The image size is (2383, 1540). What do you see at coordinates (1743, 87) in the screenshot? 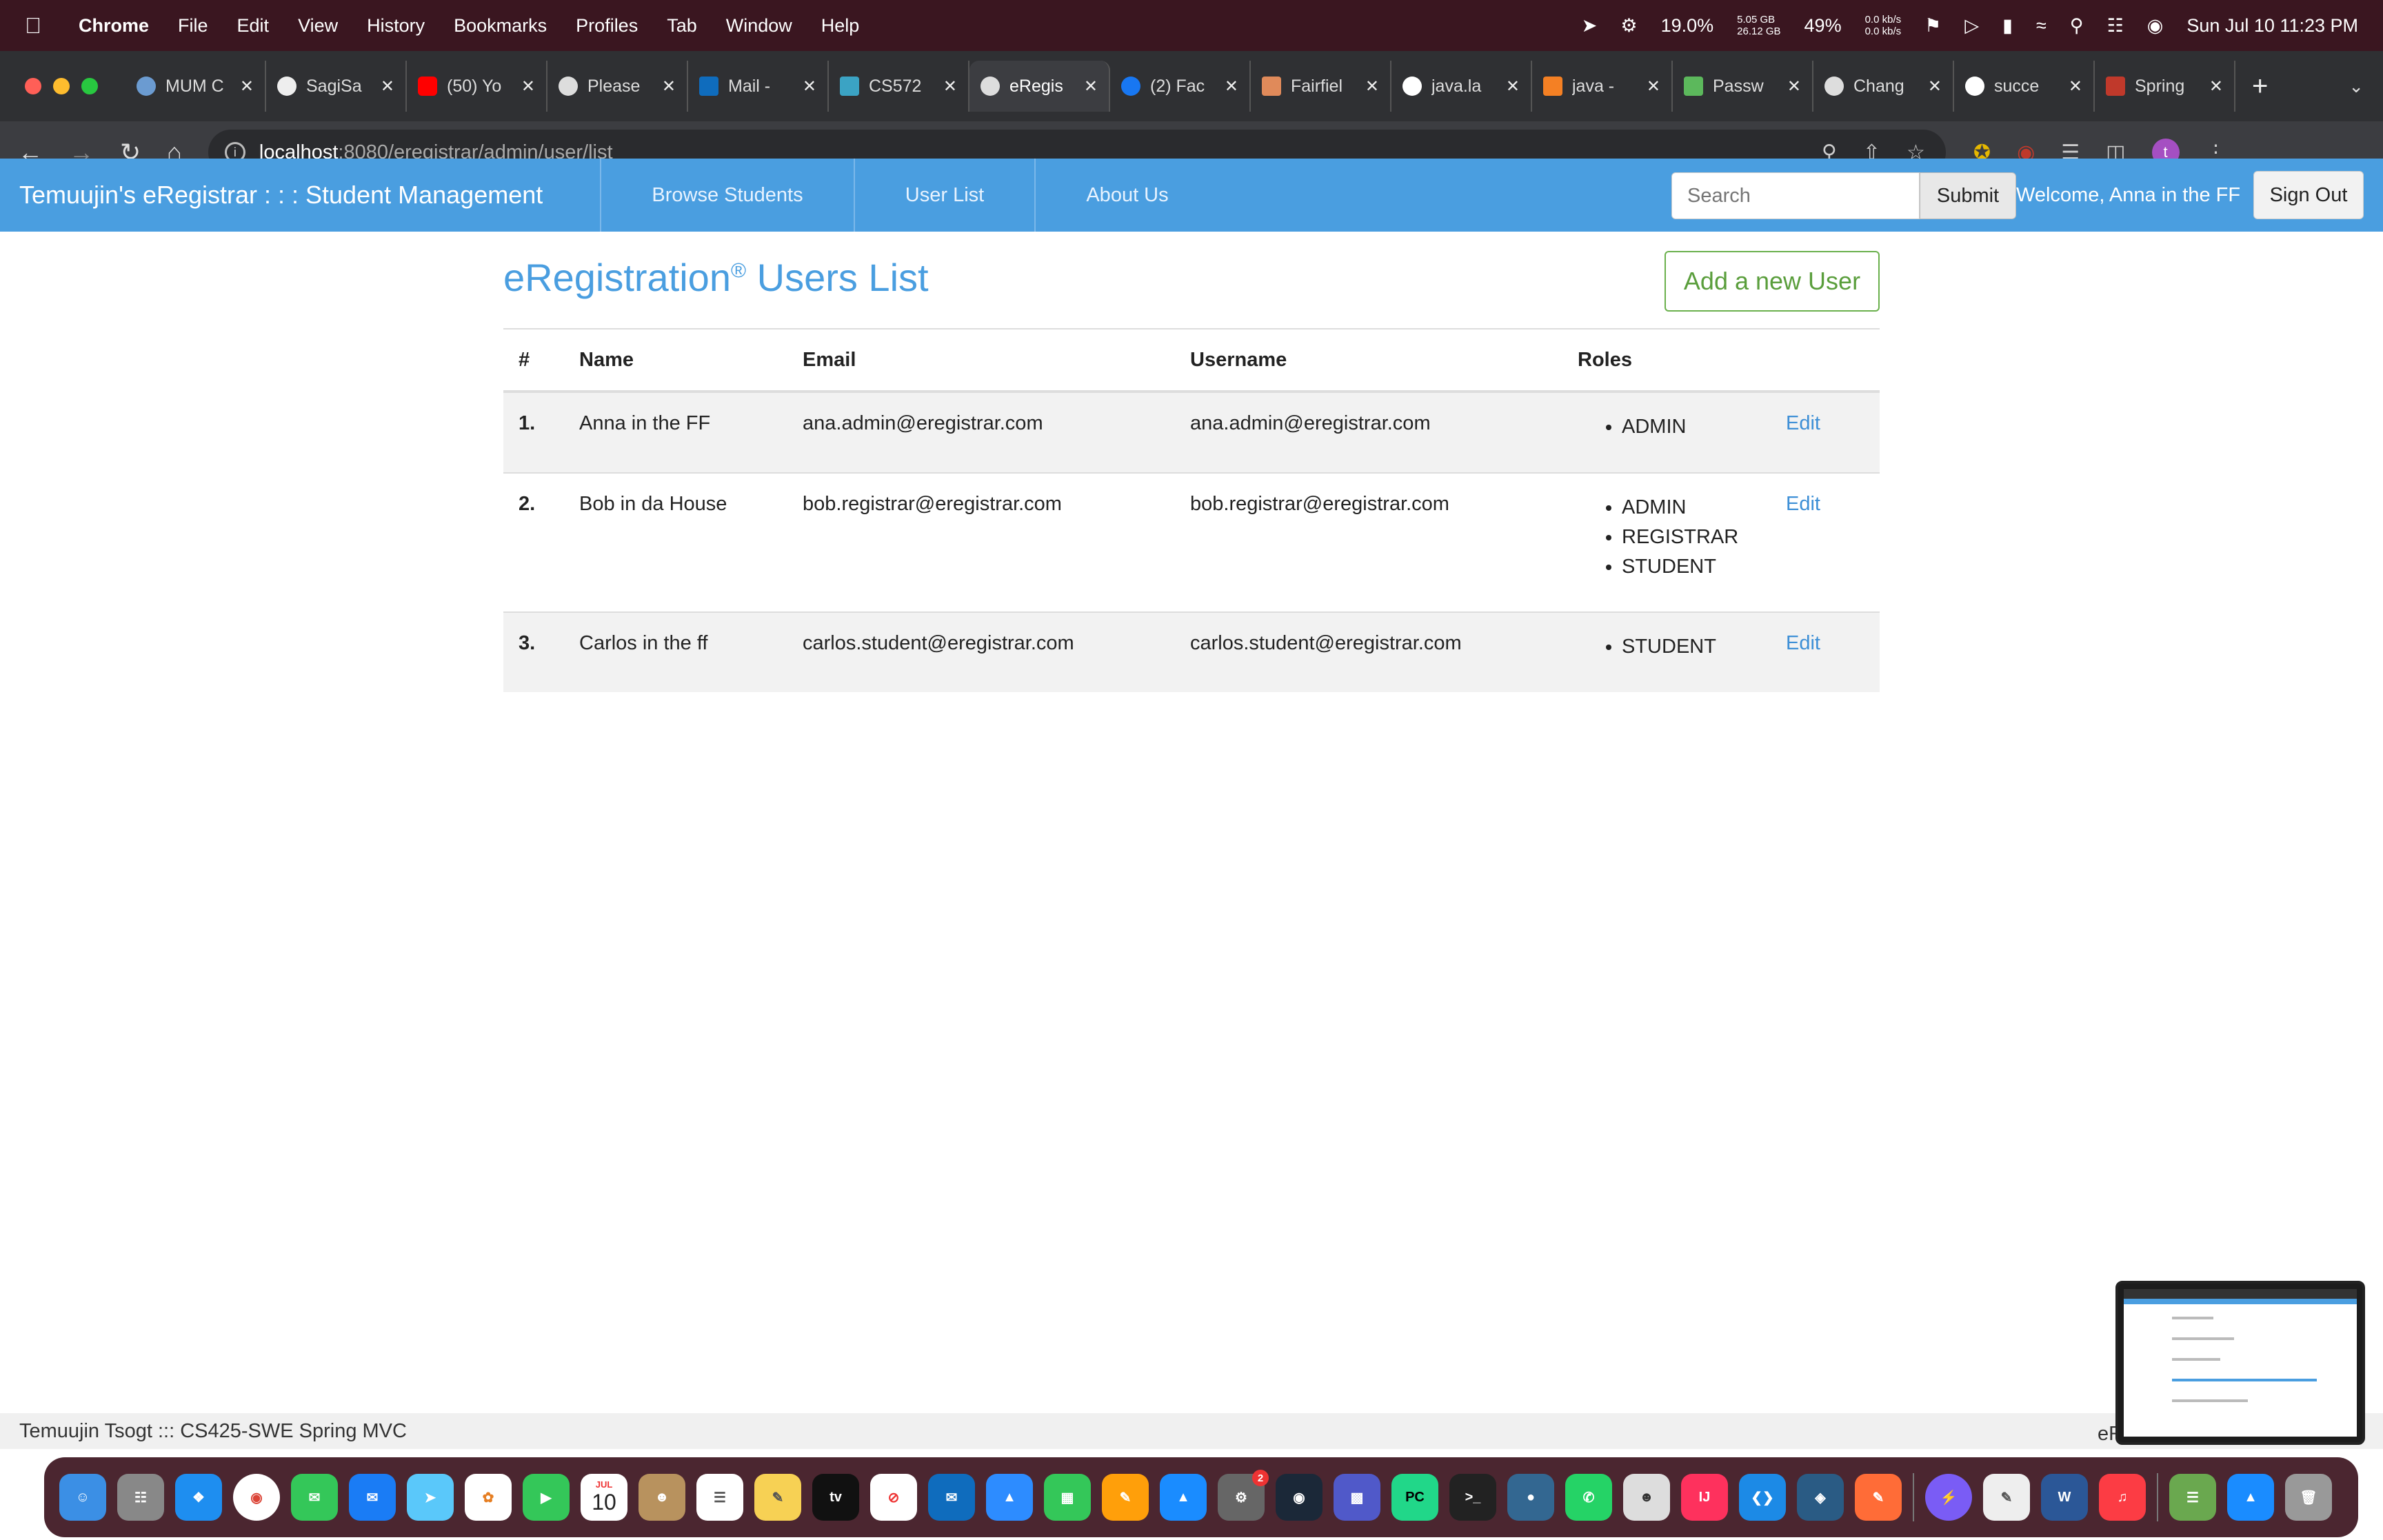
I see `browser-tab: Passw ✕` at bounding box center [1743, 87].